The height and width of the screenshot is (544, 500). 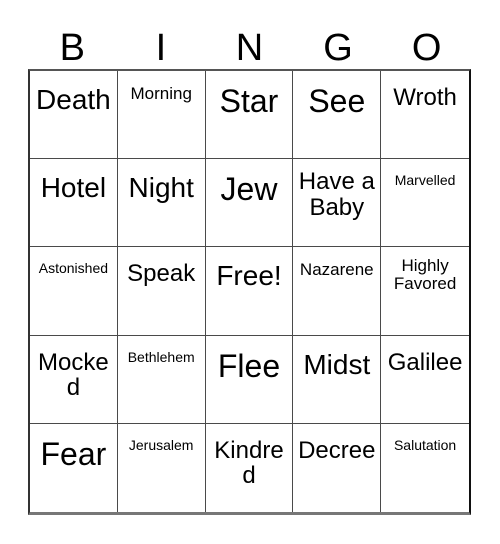 I want to click on bingo-cell: Mocked, so click(x=74, y=379).